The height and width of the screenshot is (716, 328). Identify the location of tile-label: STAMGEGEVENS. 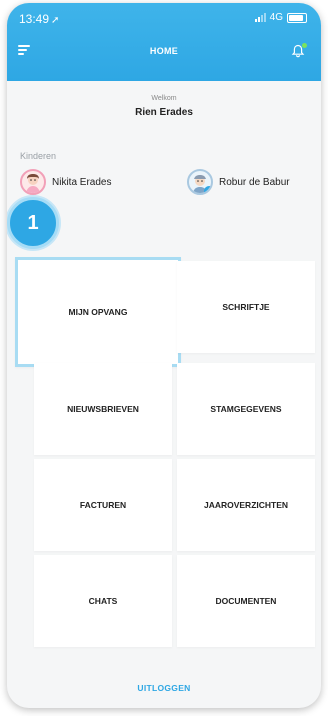
(246, 409).